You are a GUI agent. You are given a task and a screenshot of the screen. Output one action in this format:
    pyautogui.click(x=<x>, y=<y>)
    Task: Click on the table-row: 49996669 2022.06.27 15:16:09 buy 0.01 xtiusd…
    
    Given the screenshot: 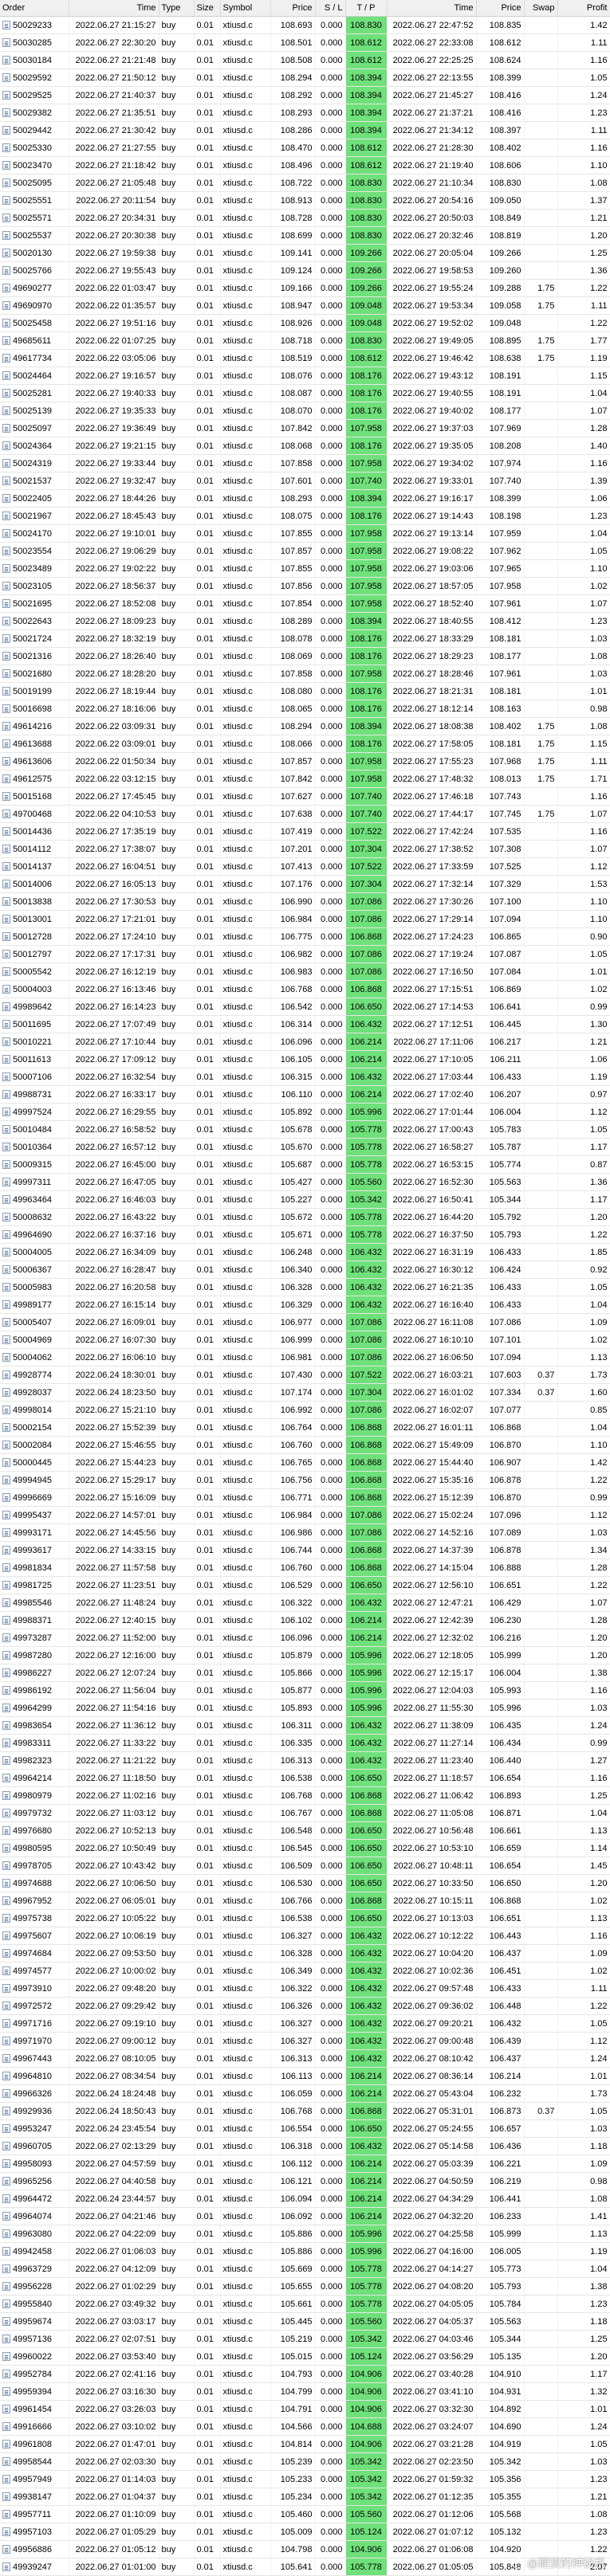 What is the action you would take?
    pyautogui.click(x=305, y=1498)
    